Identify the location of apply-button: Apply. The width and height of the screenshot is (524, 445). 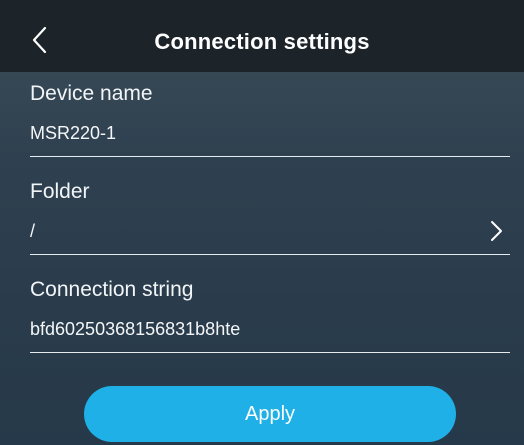
(270, 414).